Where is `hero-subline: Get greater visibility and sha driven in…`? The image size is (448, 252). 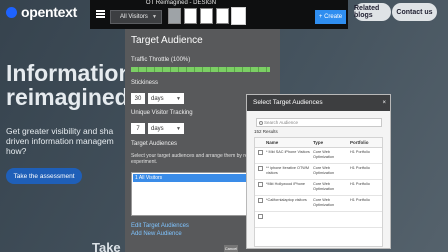
hero-subline: Get greater visibility and sha driven in… is located at coordinates (60, 141).